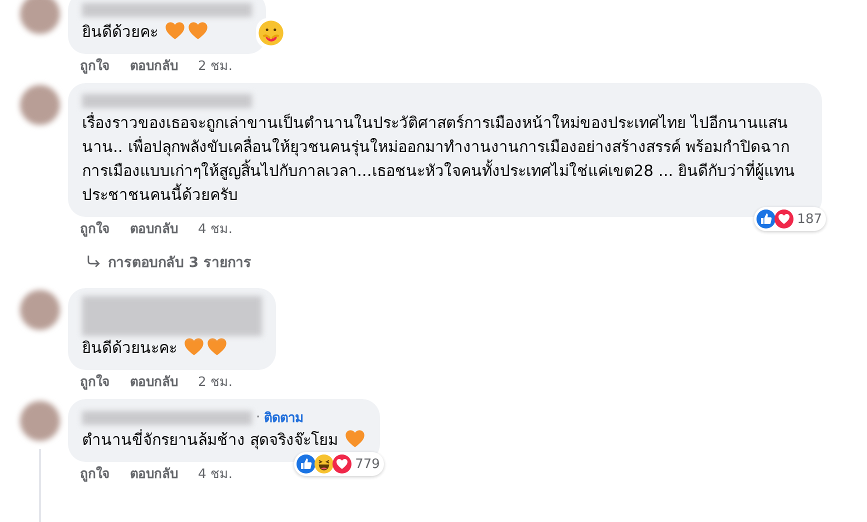 Image resolution: width=867 pixels, height=522 pixels. I want to click on reaction-summary: 187, so click(790, 219).